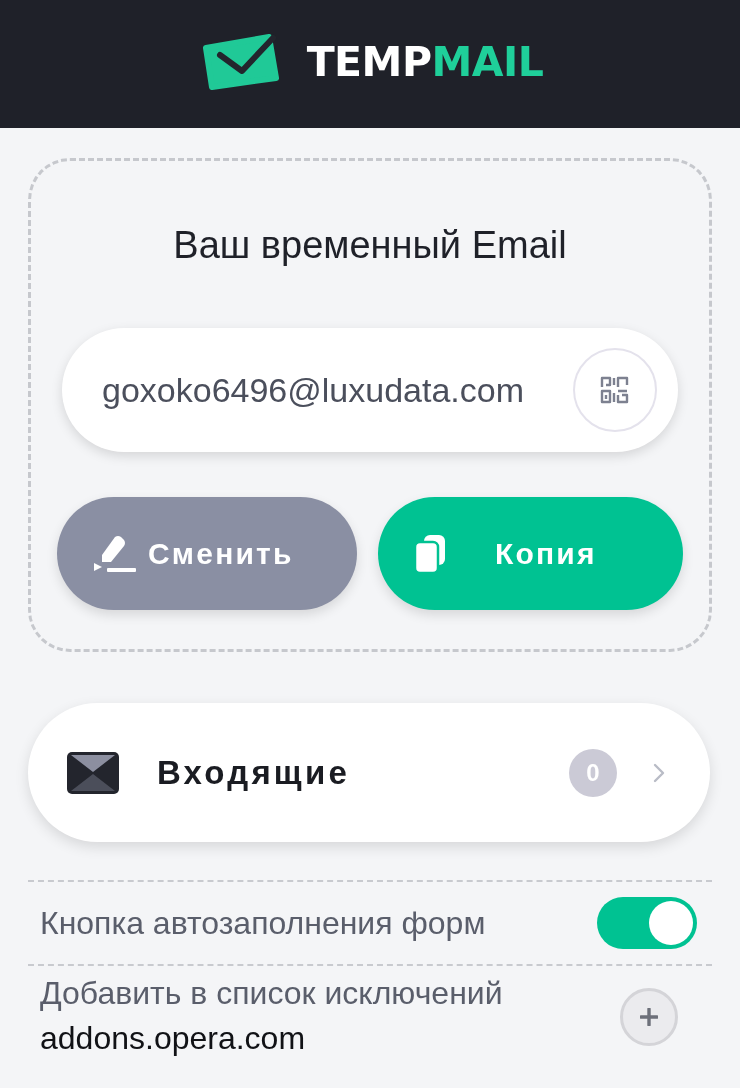 Image resolution: width=740 pixels, height=1088 pixels. What do you see at coordinates (647, 923) in the screenshot?
I see `toggle-switch` at bounding box center [647, 923].